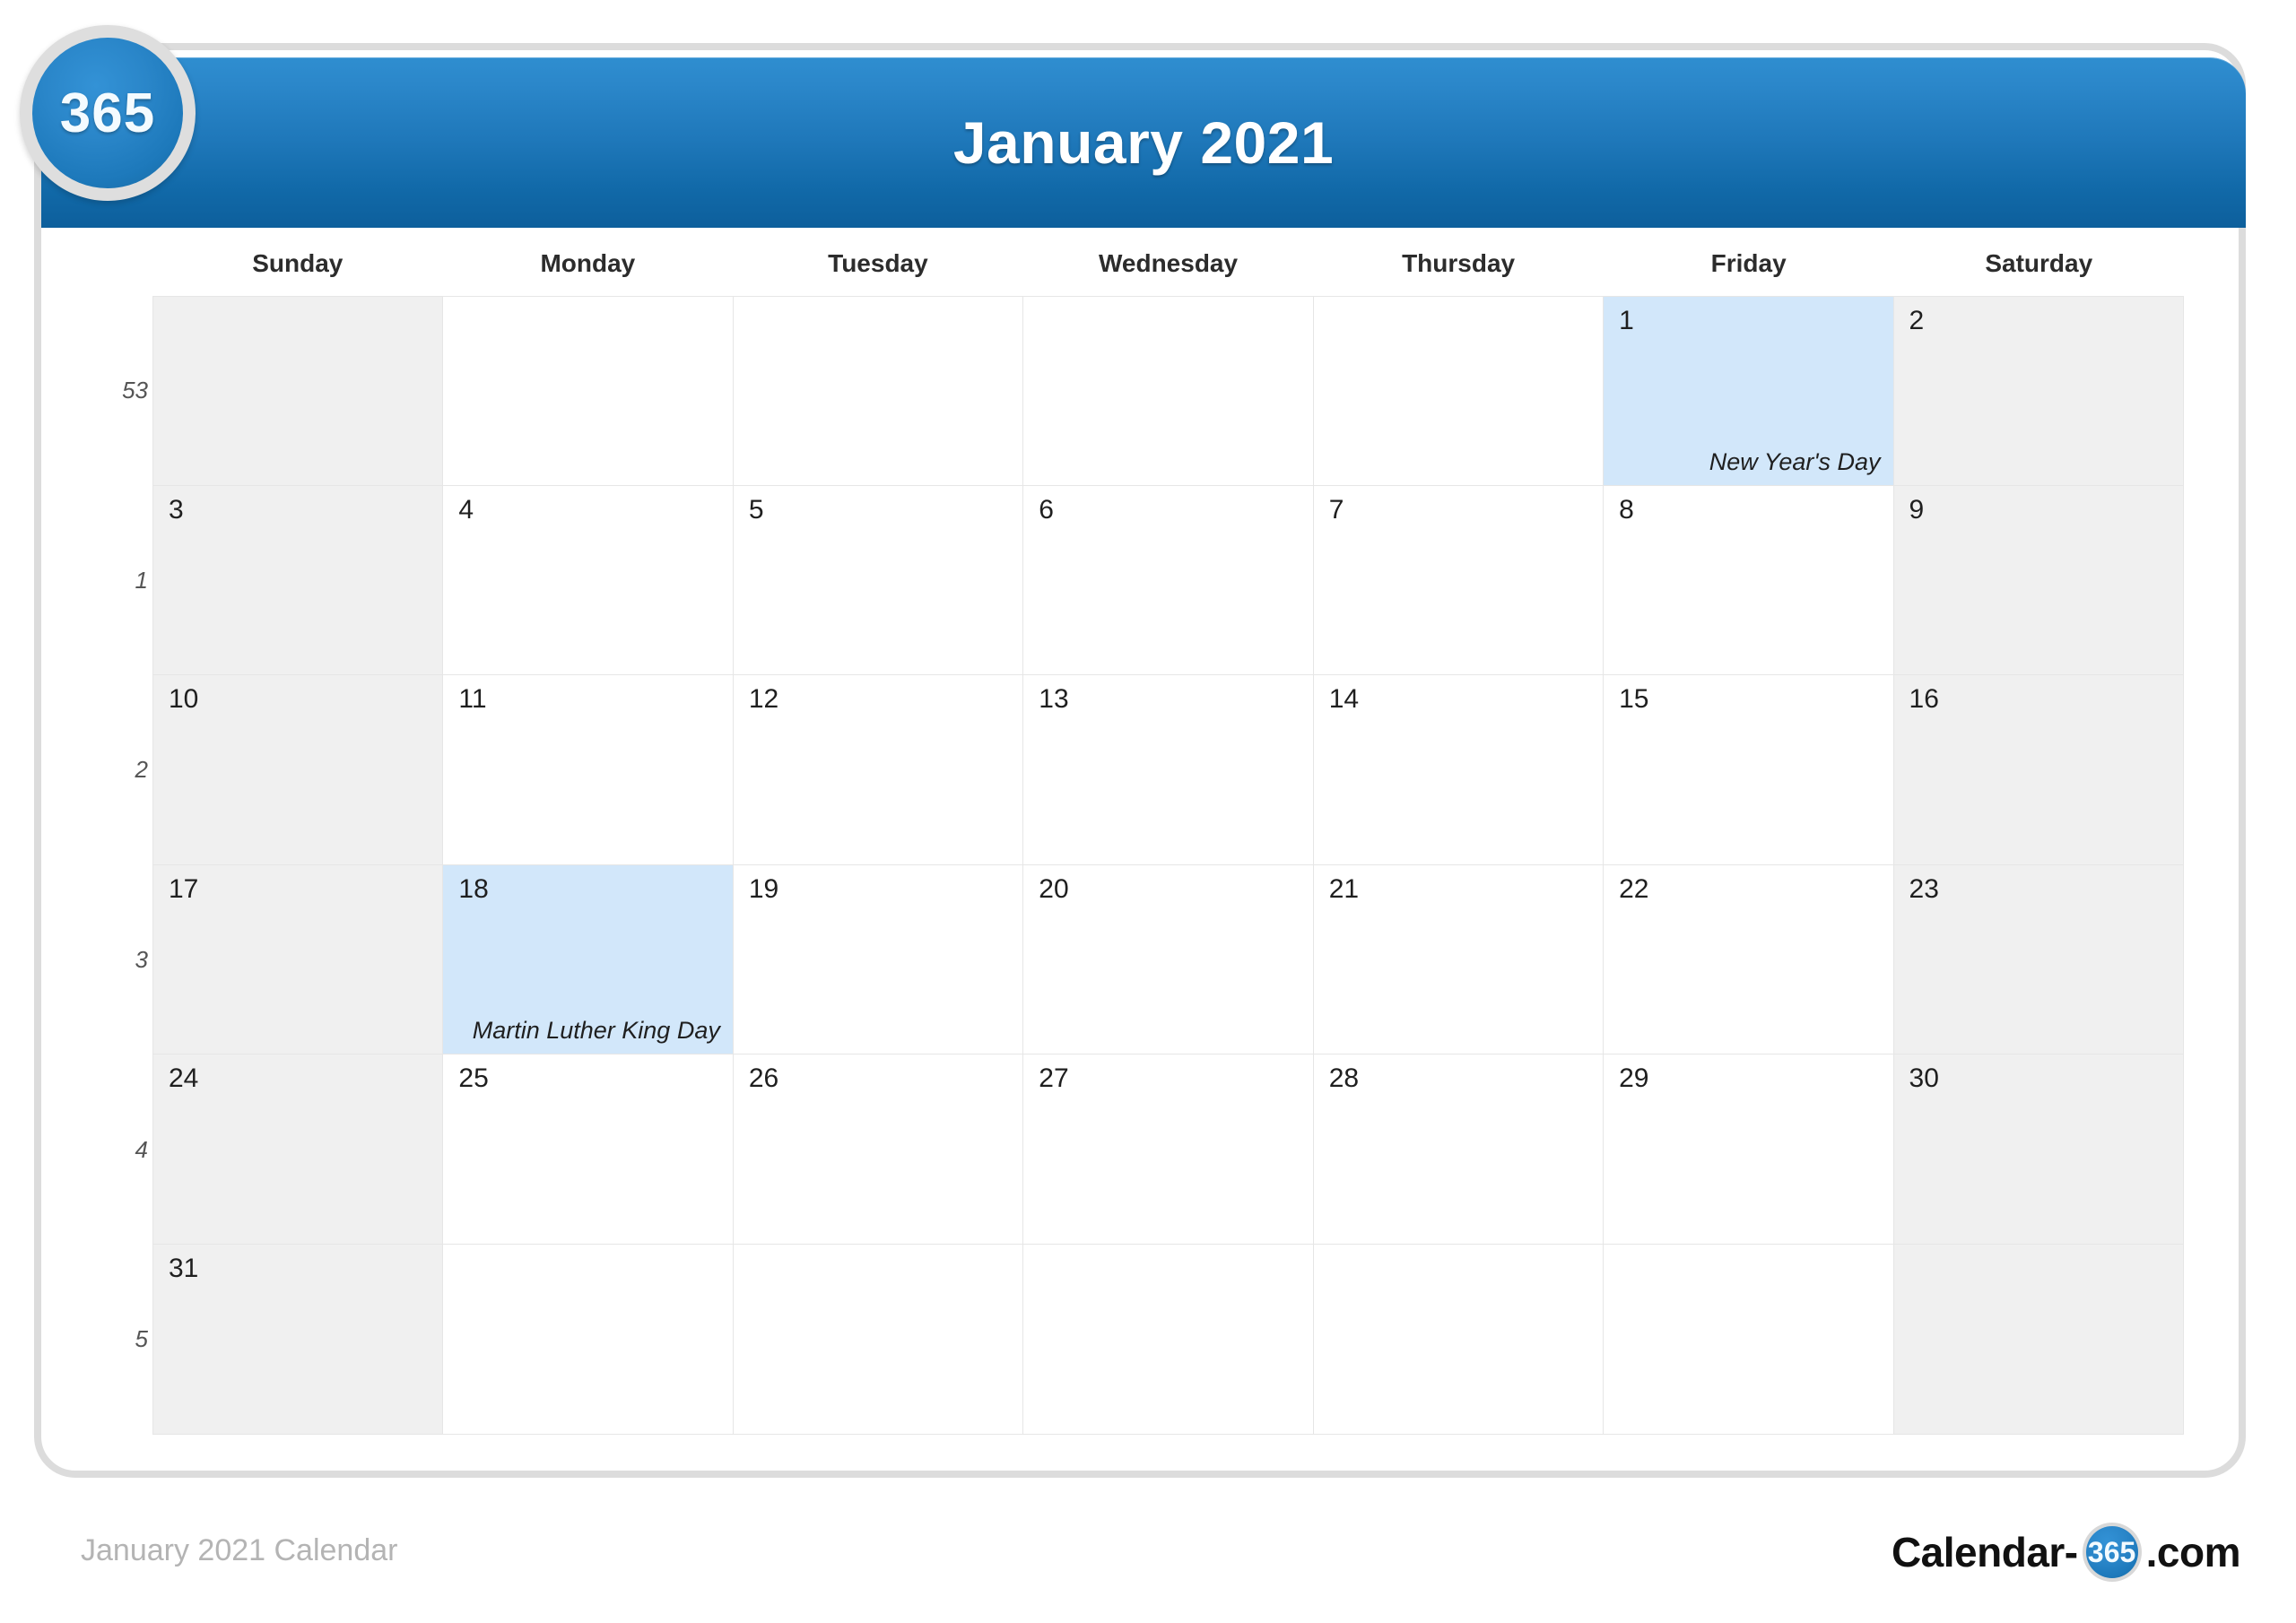 This screenshot has width=2296, height=1623. Describe the element at coordinates (1748, 263) in the screenshot. I see `weekday-header-friday: Friday` at that location.